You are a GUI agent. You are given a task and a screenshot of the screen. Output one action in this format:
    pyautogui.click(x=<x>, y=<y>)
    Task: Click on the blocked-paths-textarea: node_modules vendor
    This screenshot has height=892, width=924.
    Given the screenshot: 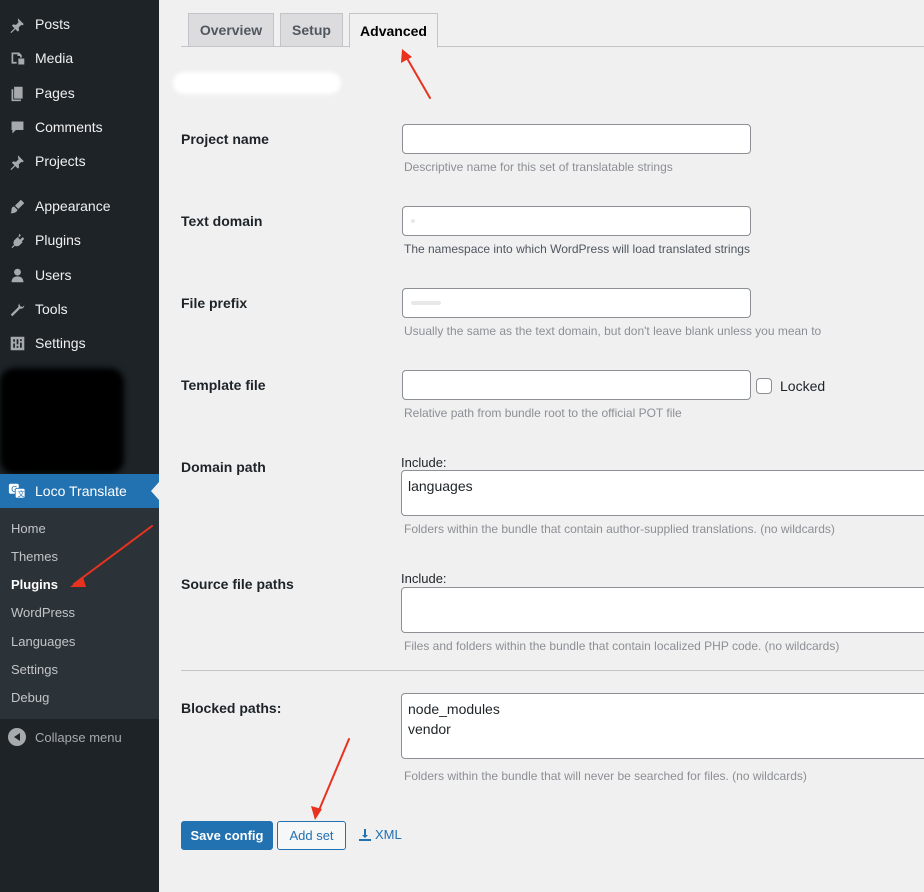 What is the action you would take?
    pyautogui.click(x=662, y=726)
    